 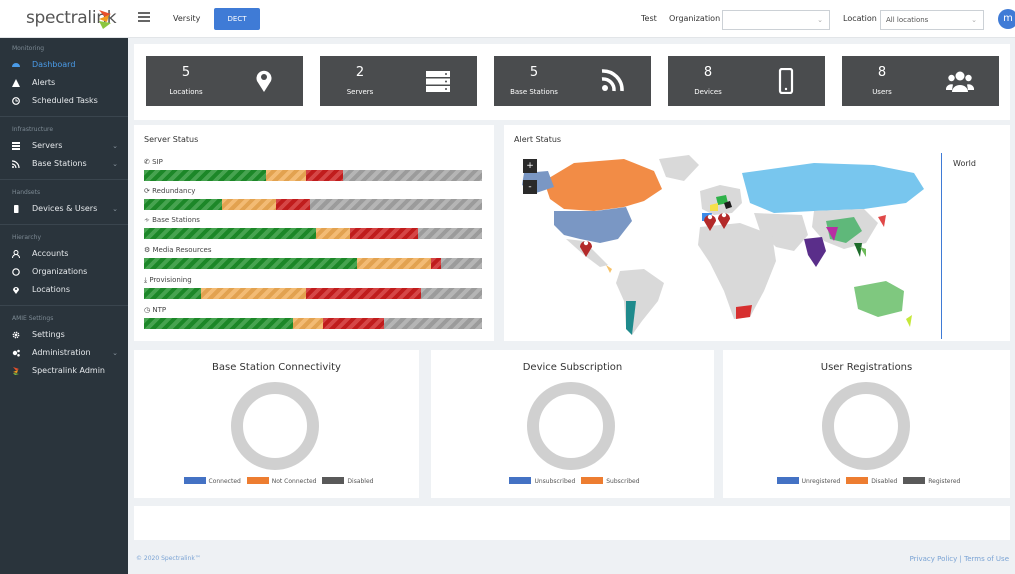 What do you see at coordinates (360, 481) in the screenshot?
I see `legend-label: Disabled` at bounding box center [360, 481].